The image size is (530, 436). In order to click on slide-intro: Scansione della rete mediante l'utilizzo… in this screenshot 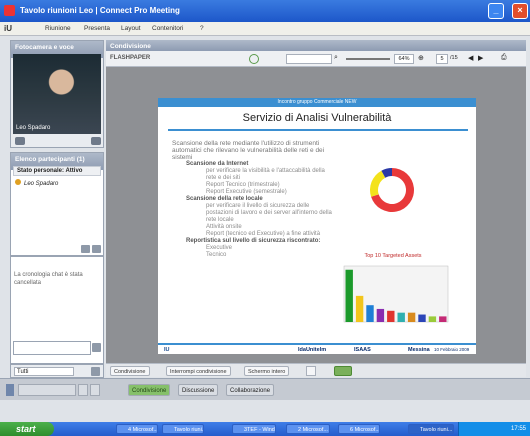, I will do `click(248, 150)`.